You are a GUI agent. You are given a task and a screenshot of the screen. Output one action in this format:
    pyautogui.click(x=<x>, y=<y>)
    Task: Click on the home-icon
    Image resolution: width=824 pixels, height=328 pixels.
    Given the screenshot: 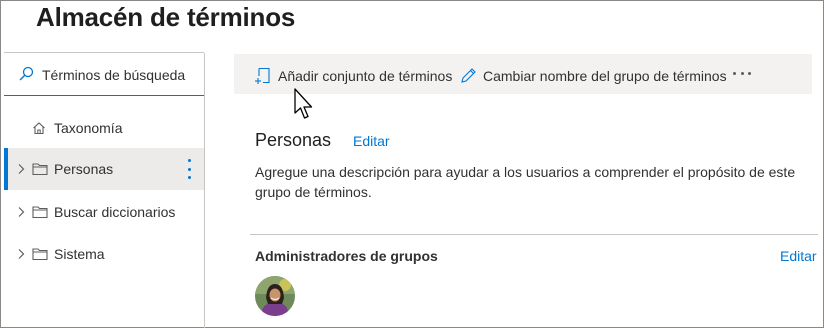 What is the action you would take?
    pyautogui.click(x=40, y=128)
    